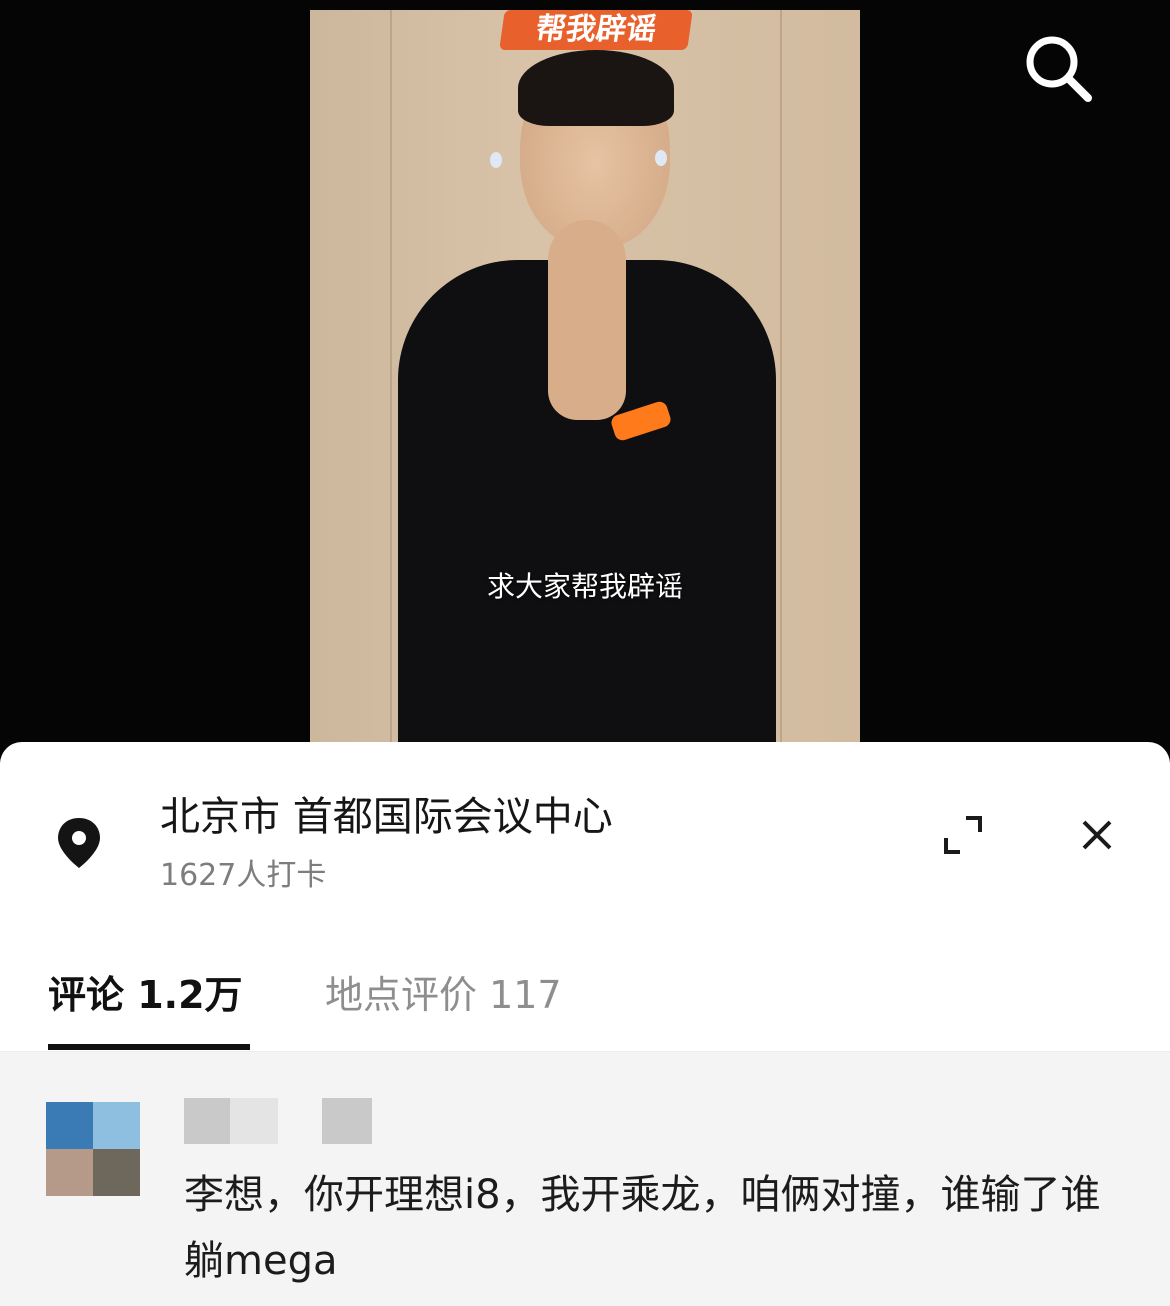 This screenshot has width=1170, height=1306. What do you see at coordinates (243, 875) in the screenshot?
I see `checkin-count: 1627人打卡` at bounding box center [243, 875].